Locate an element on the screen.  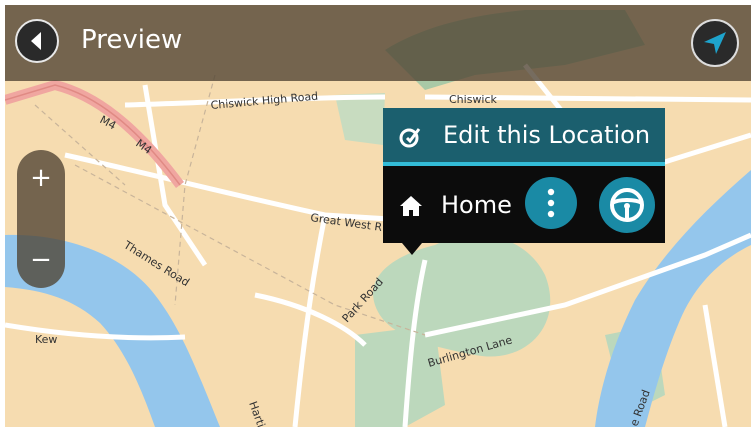
home-icon is located at coordinates (411, 206).